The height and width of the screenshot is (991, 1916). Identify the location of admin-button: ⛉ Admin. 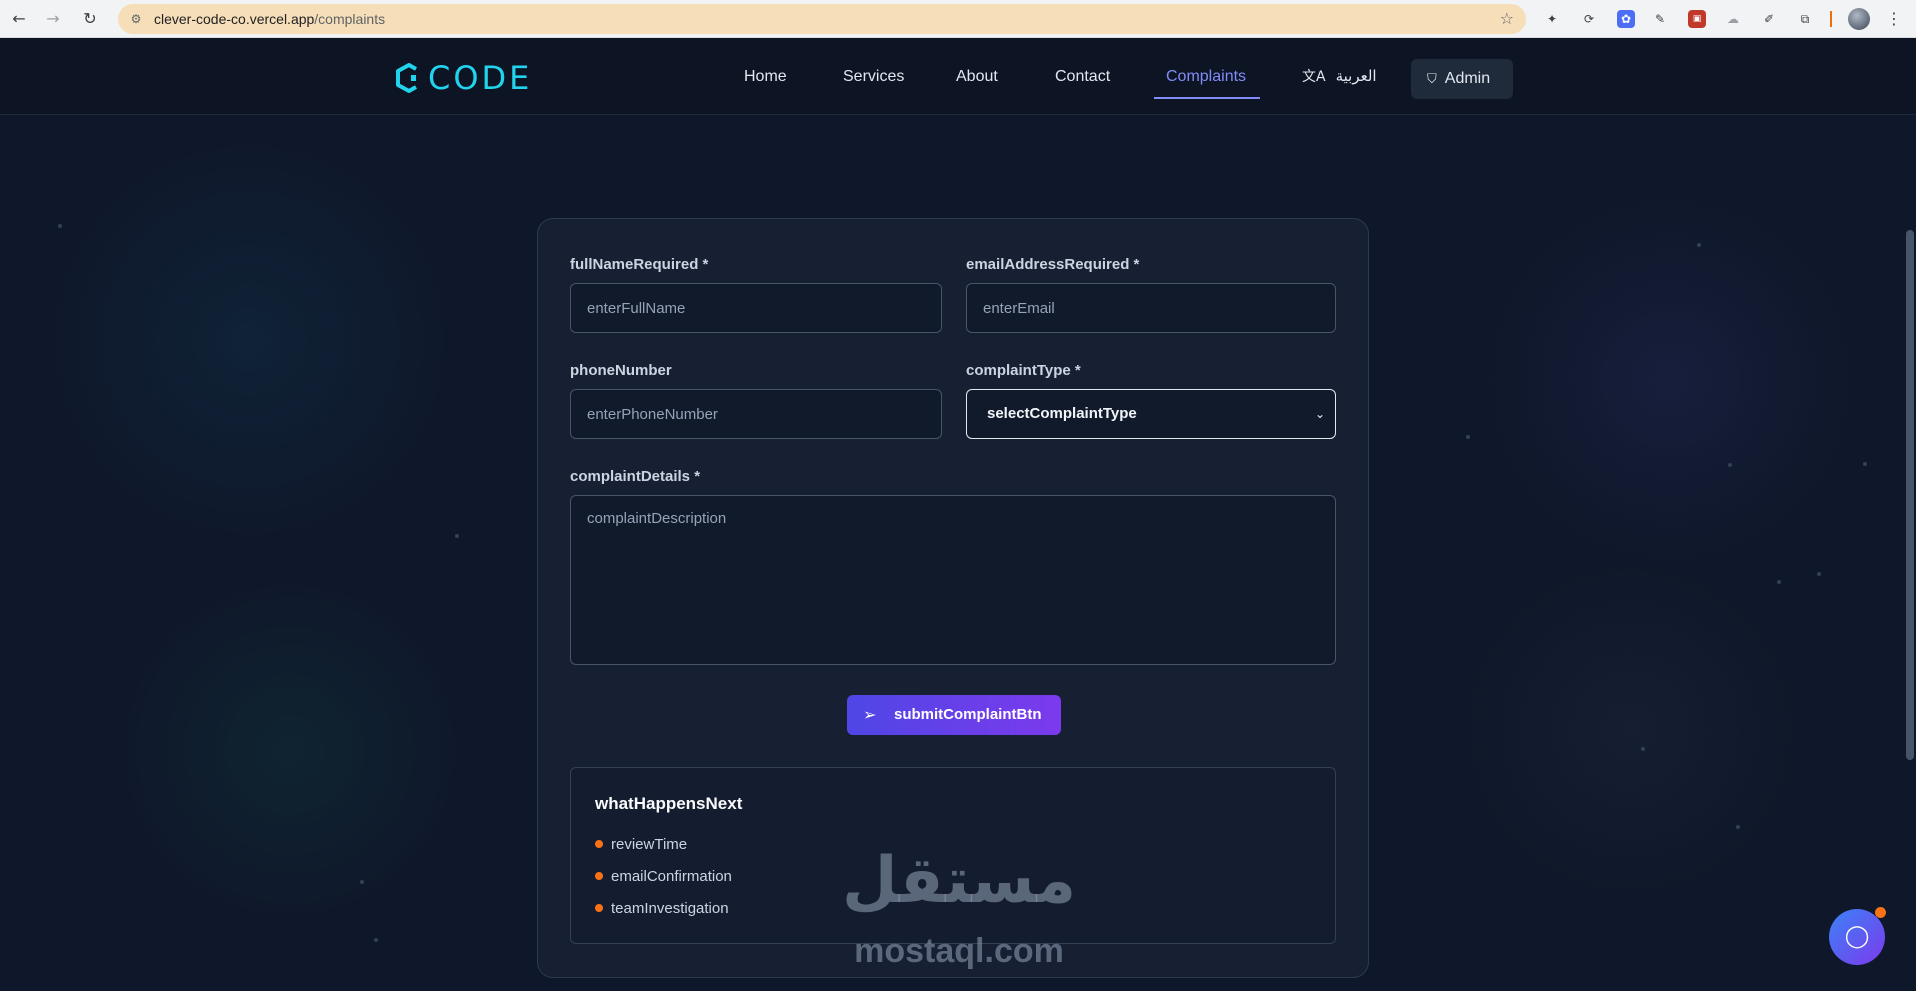
(1462, 79).